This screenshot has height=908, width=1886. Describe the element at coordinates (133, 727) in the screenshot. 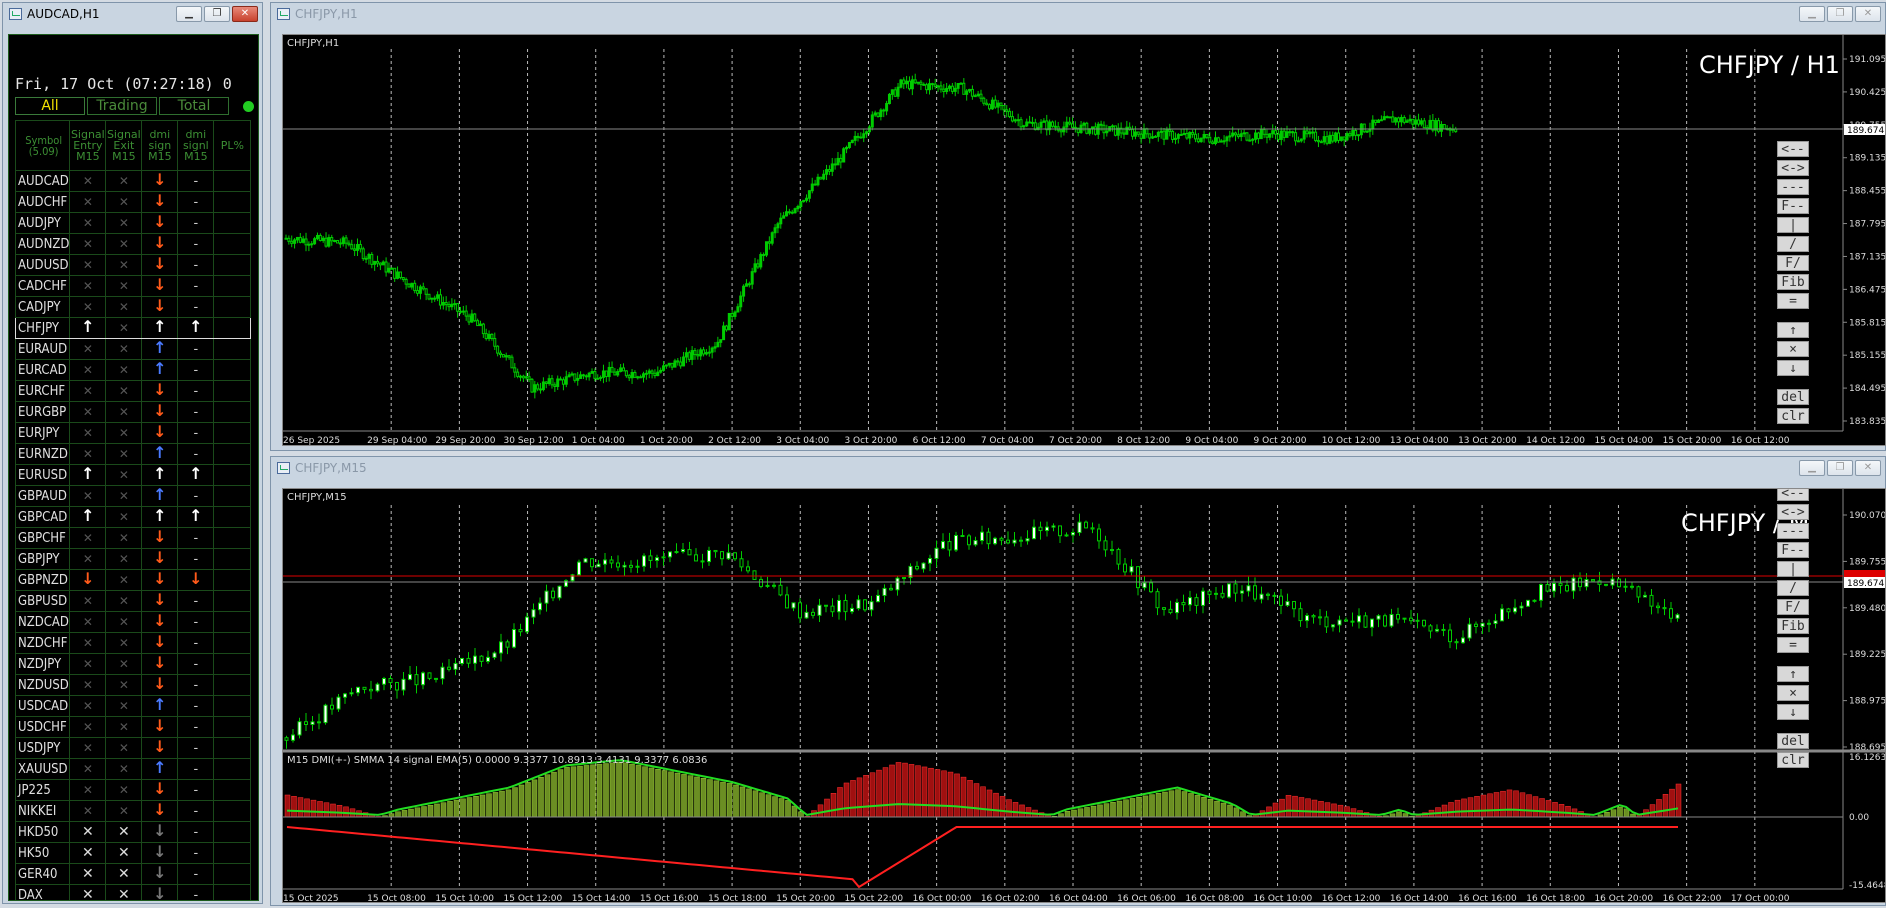

I see `table-row: USDCHF ✕ ✕ ↓ -` at that location.